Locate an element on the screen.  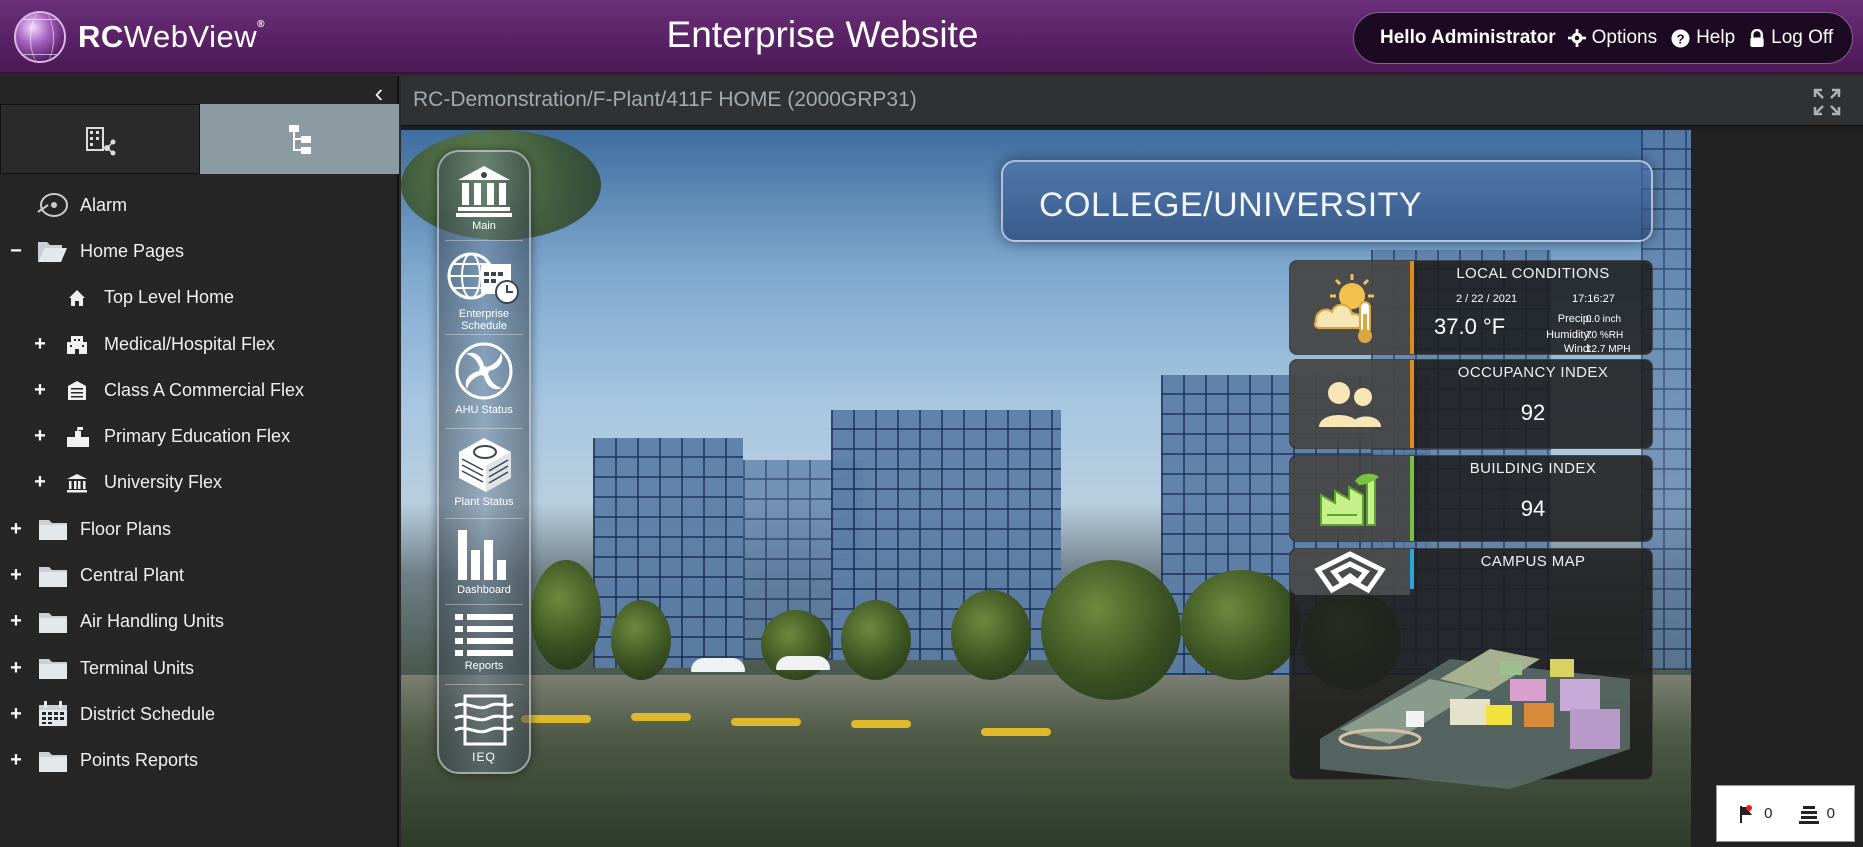
sidebar-tabs is located at coordinates (199, 139).